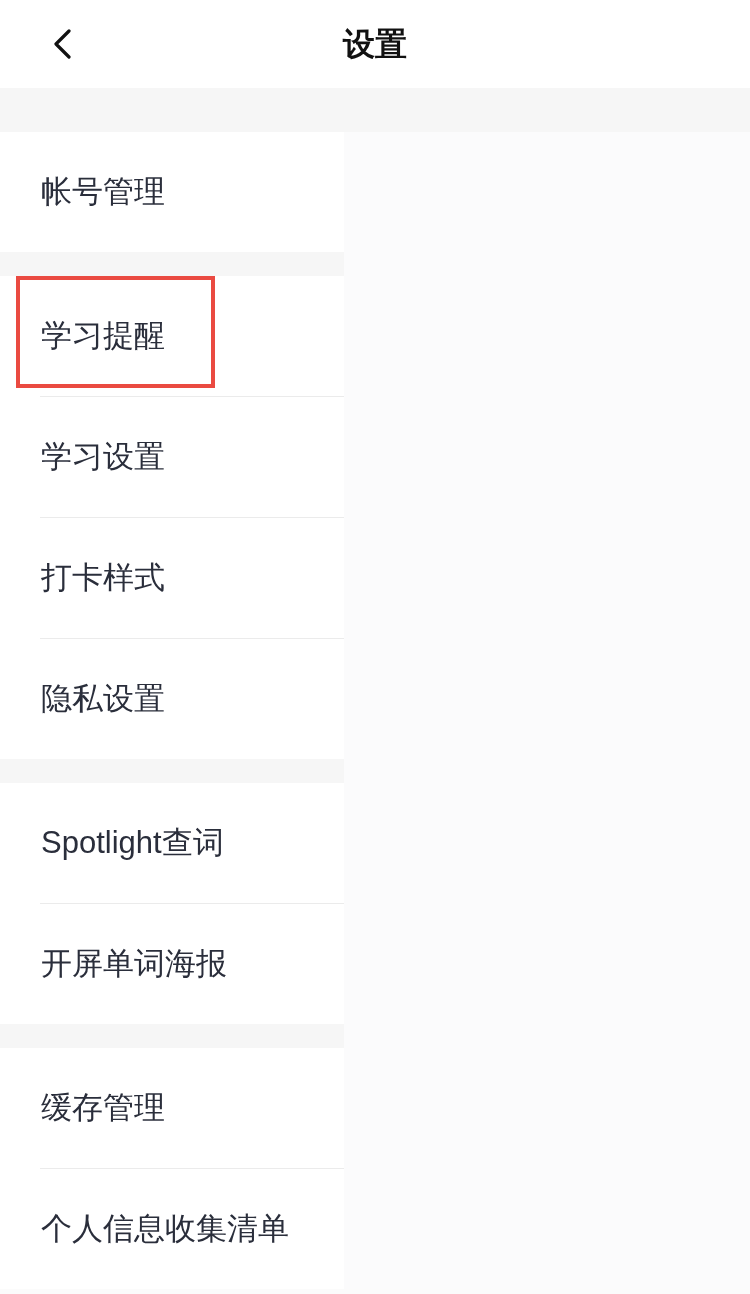 The width and height of the screenshot is (750, 1294). Describe the element at coordinates (103, 192) in the screenshot. I see `settings-item: 帐号管理` at that location.